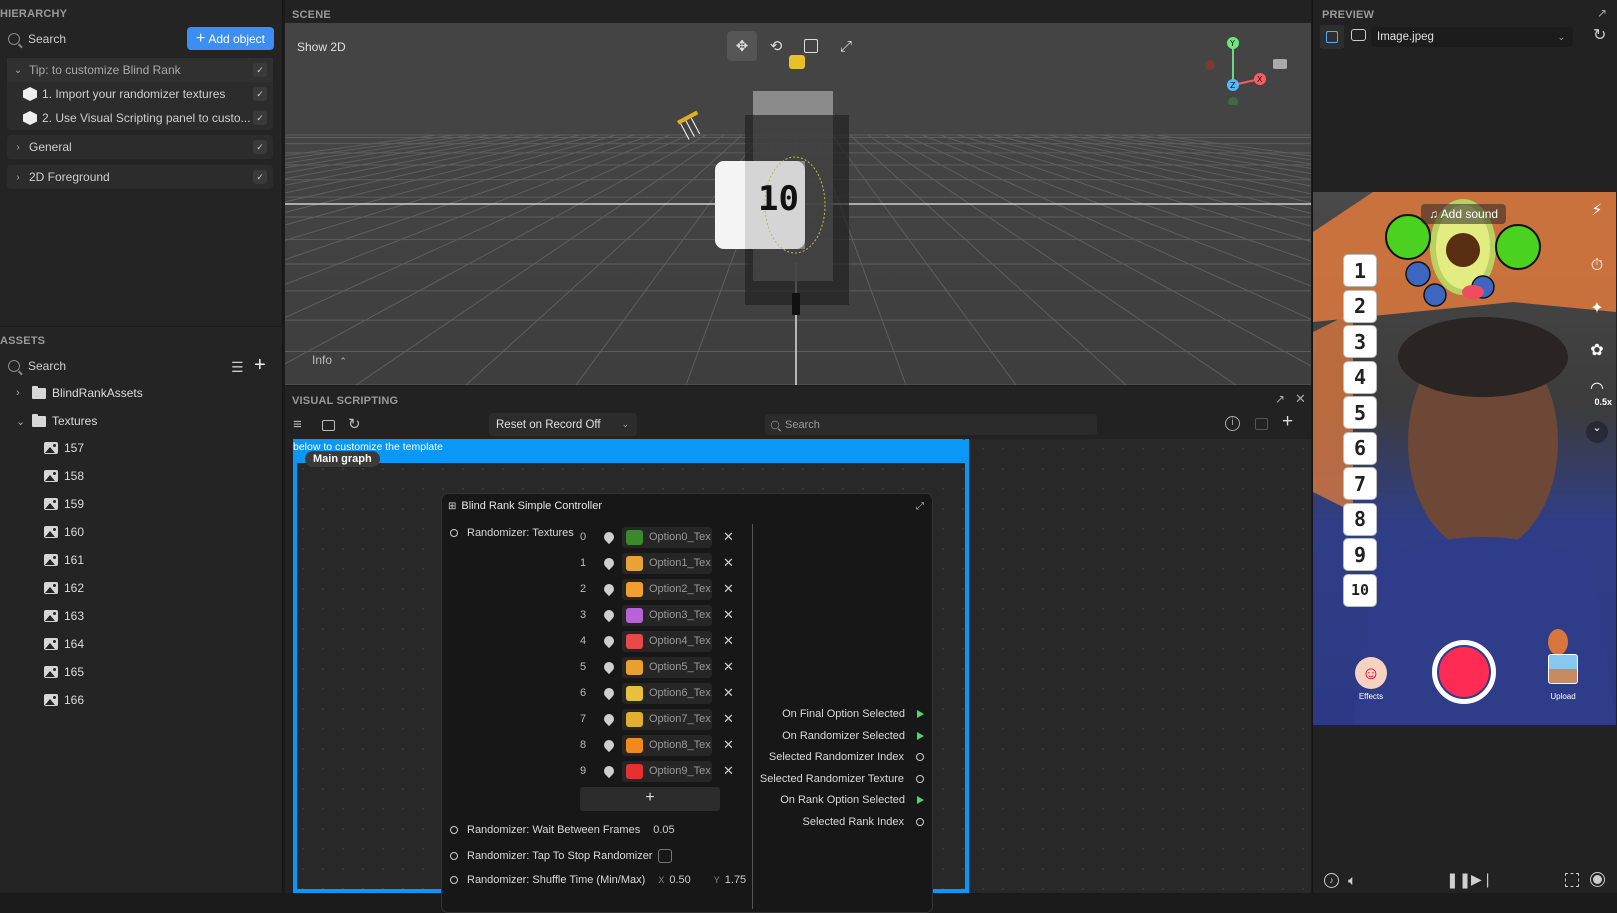 The width and height of the screenshot is (1617, 913). Describe the element at coordinates (1572, 880) in the screenshot. I see `crop-icon` at that location.